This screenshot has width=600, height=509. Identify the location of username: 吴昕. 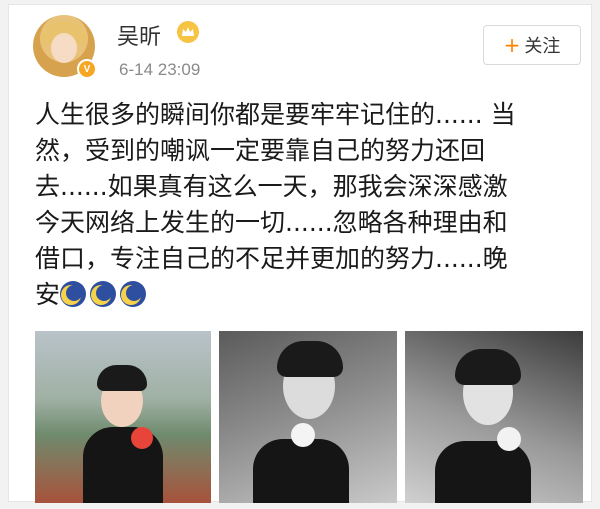
(139, 35).